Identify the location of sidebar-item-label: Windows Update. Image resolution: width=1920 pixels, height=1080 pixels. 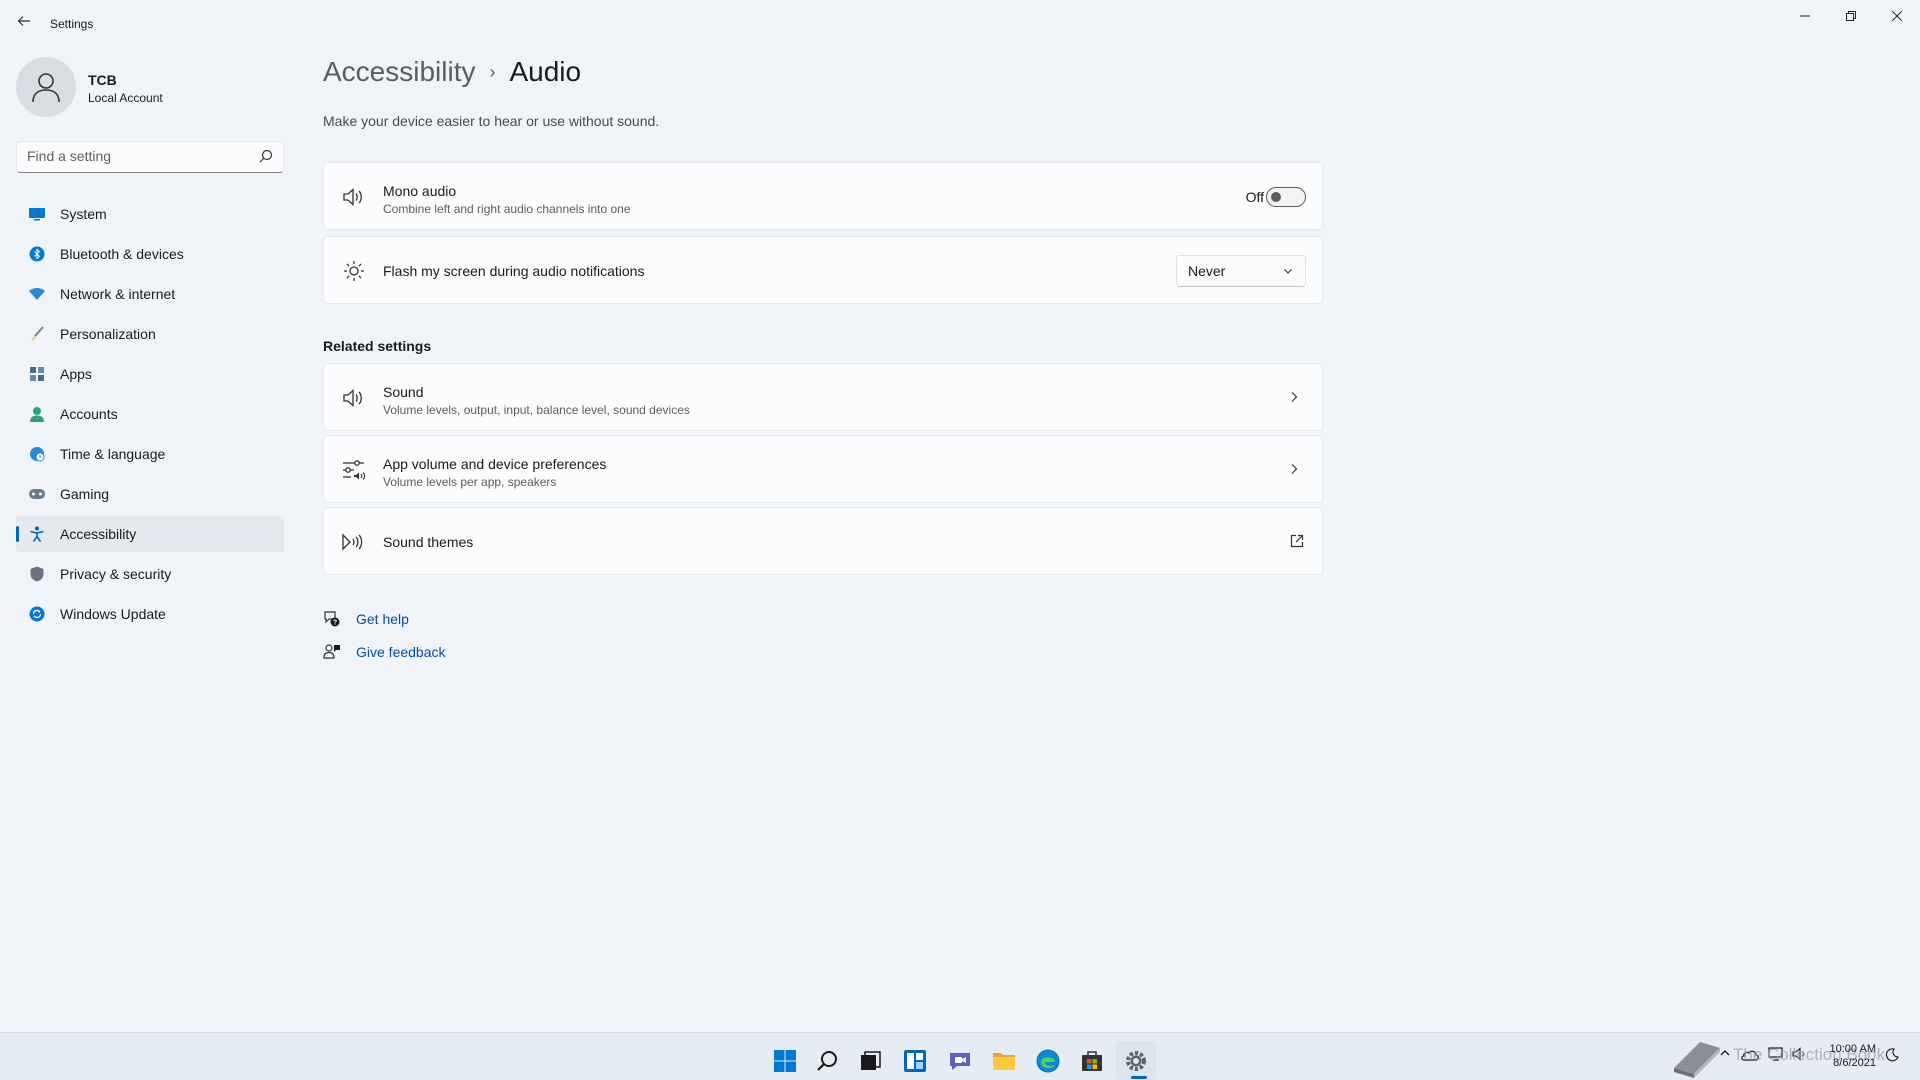
(113, 614).